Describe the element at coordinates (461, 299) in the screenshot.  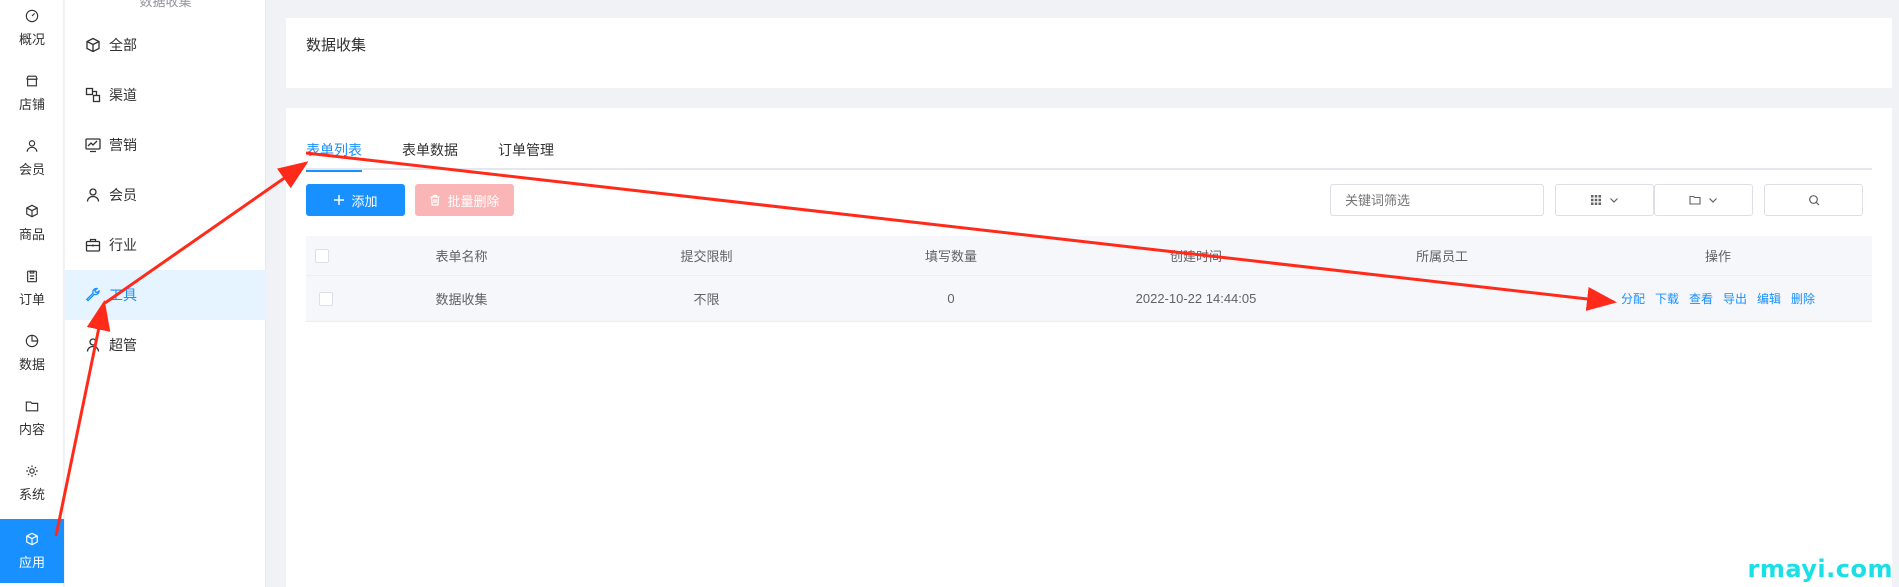
I see `form-name-cell: 数据收集` at that location.